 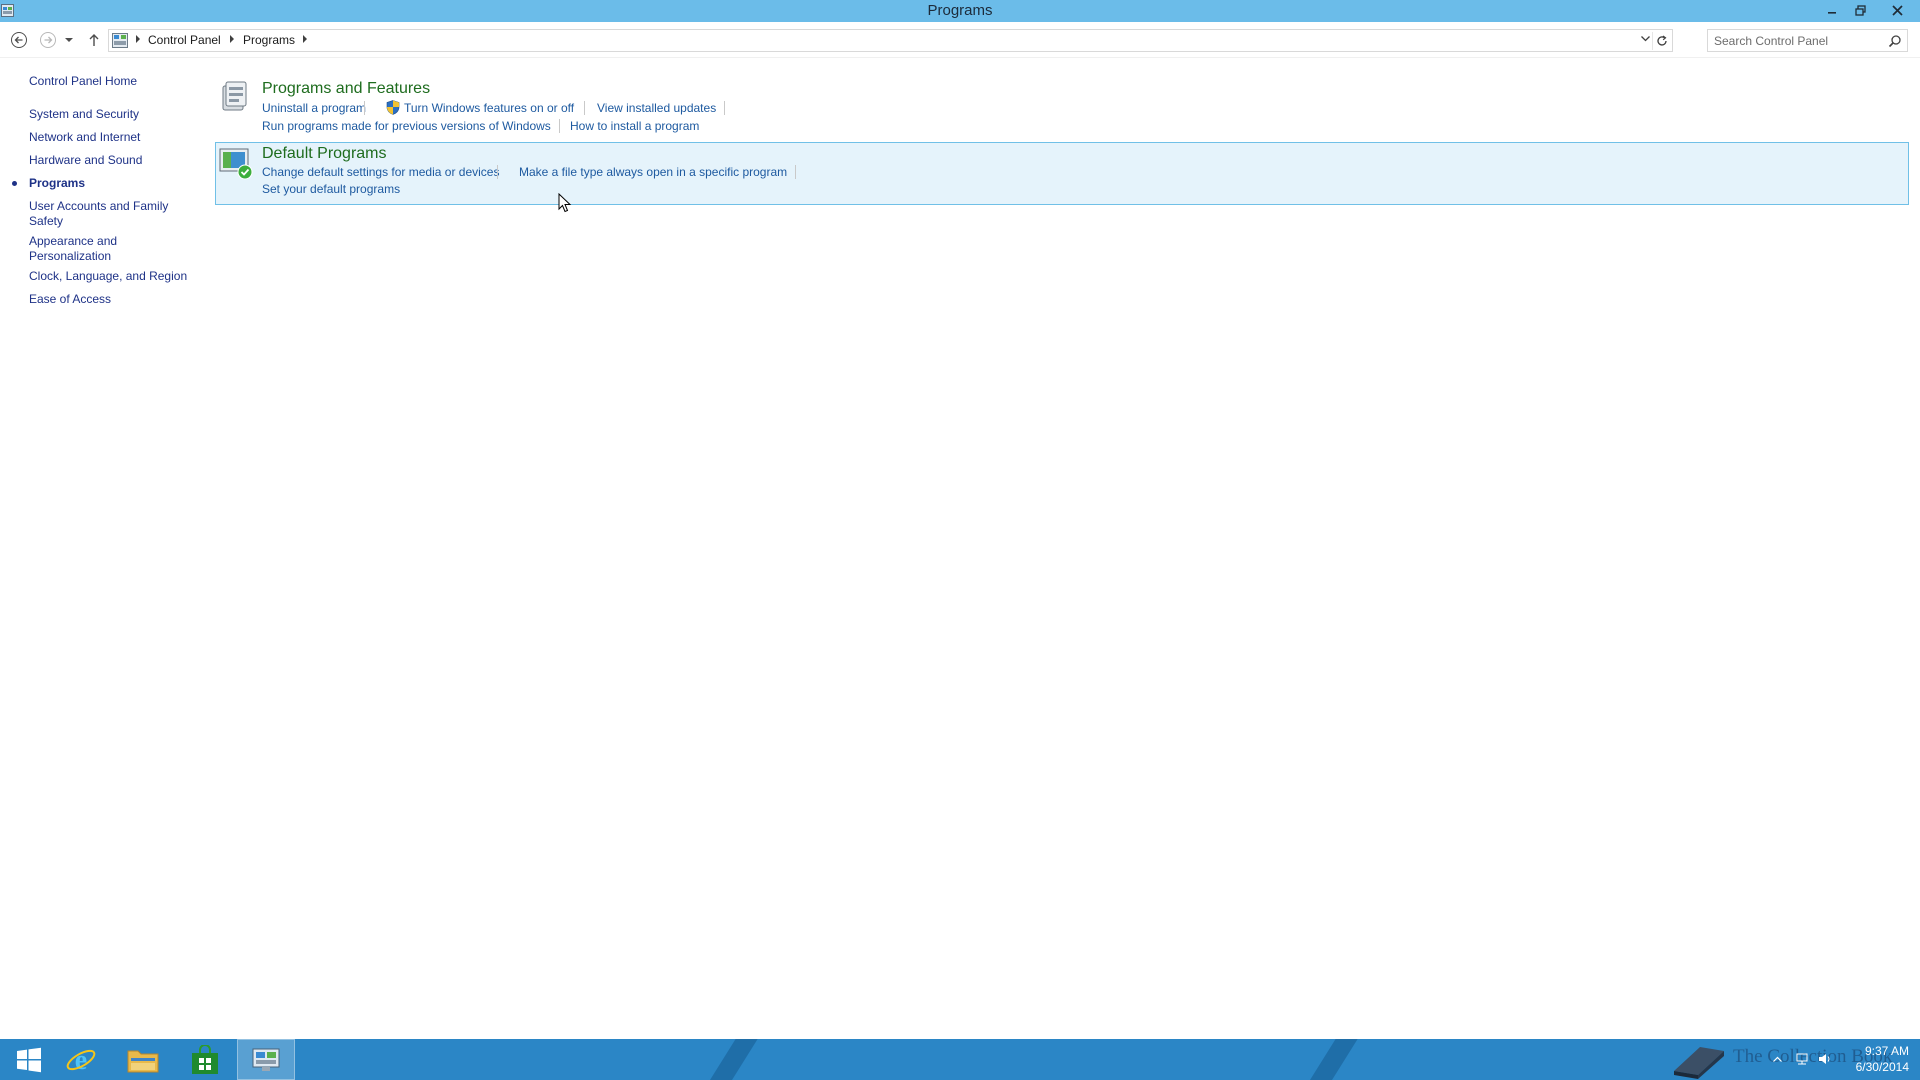 What do you see at coordinates (393, 107) in the screenshot?
I see `uac-shield-icon` at bounding box center [393, 107].